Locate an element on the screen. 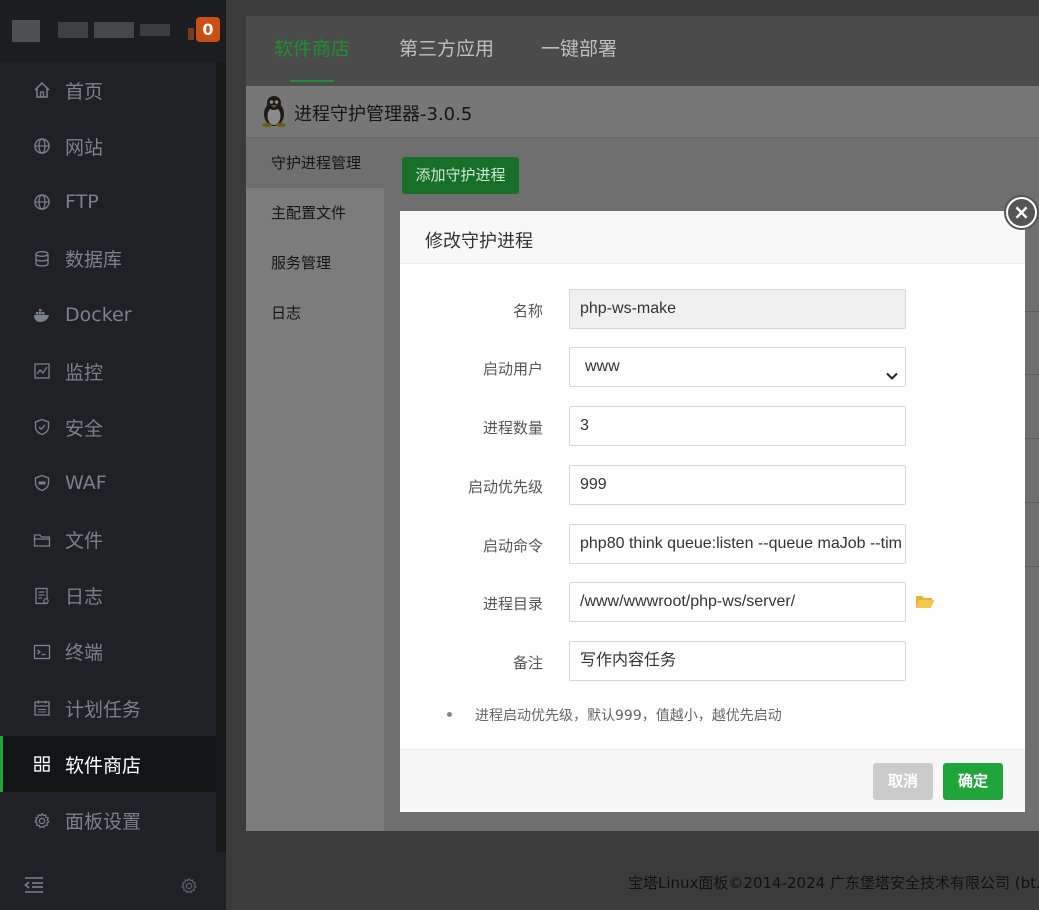 This screenshot has height=910, width=1039. terminal-icon is located at coordinates (42, 652).